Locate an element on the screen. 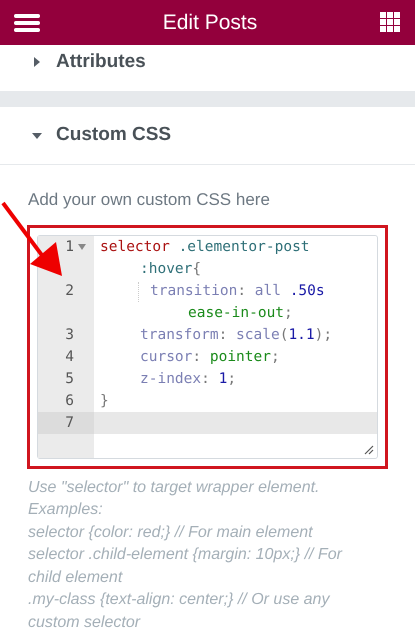  help-text: selector {color: red;} // For main element is located at coordinates (171, 532).